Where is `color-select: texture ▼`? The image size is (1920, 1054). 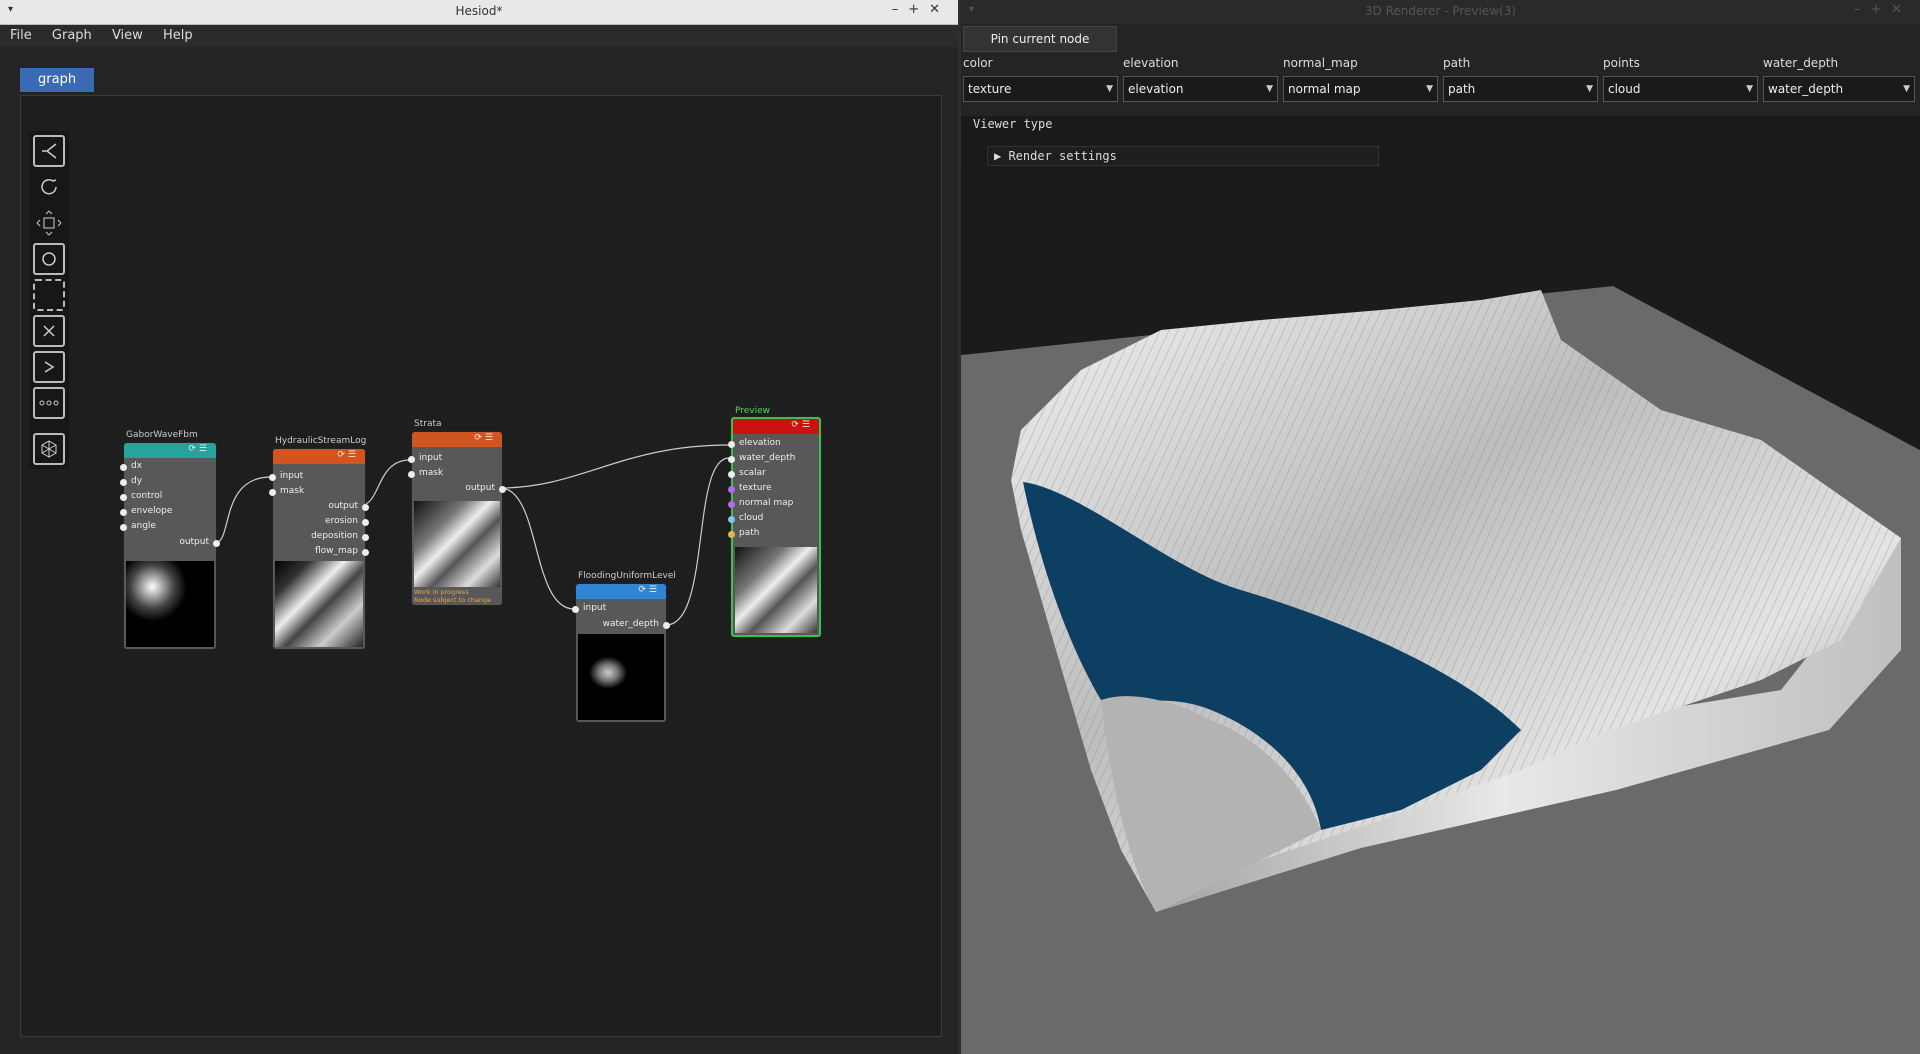
color-select: texture ▼ is located at coordinates (1040, 89).